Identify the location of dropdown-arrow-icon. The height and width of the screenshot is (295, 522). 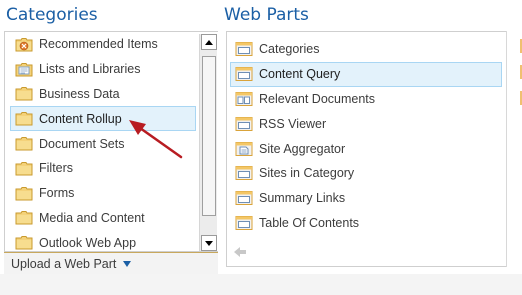
(127, 263).